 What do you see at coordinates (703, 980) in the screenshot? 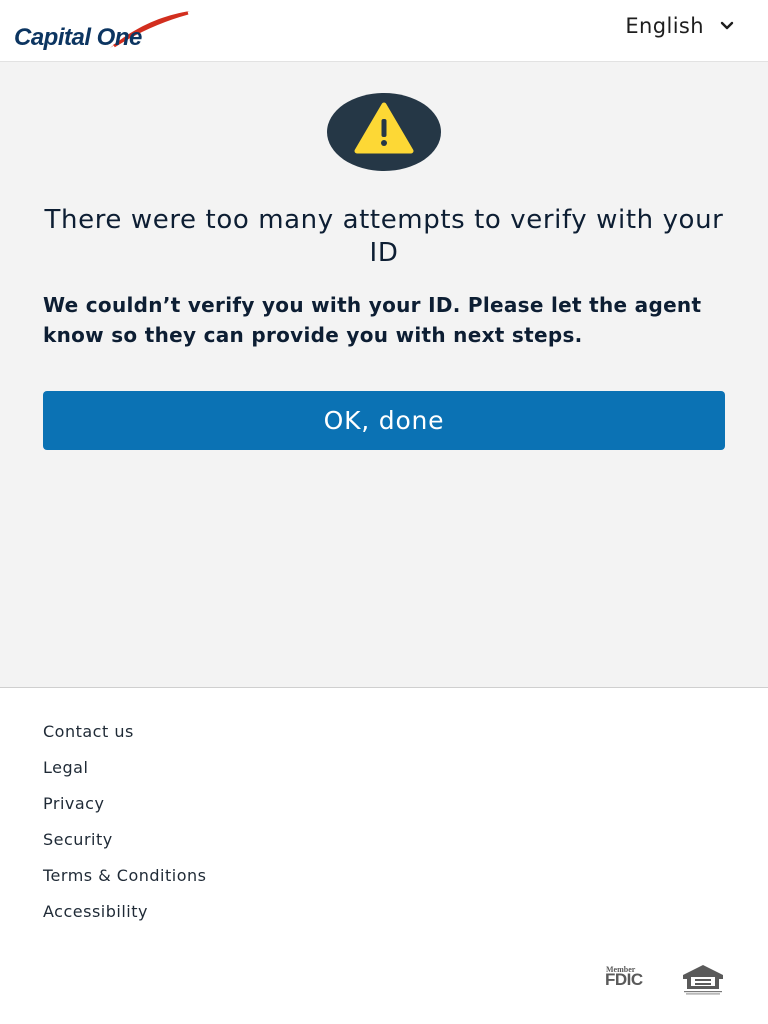
I see `equal-housing-opportunity-icon` at bounding box center [703, 980].